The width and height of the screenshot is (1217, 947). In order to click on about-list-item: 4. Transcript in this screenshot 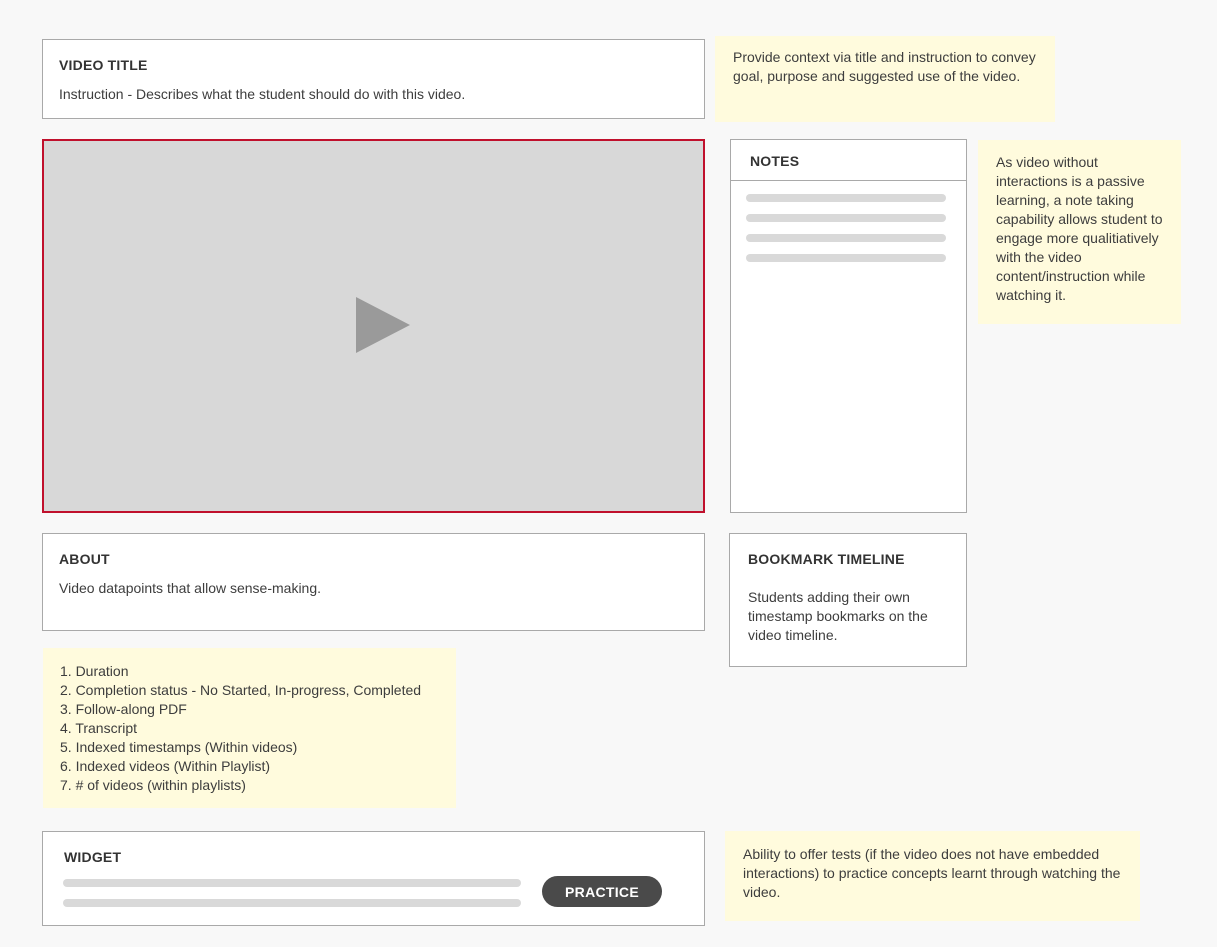, I will do `click(99, 728)`.